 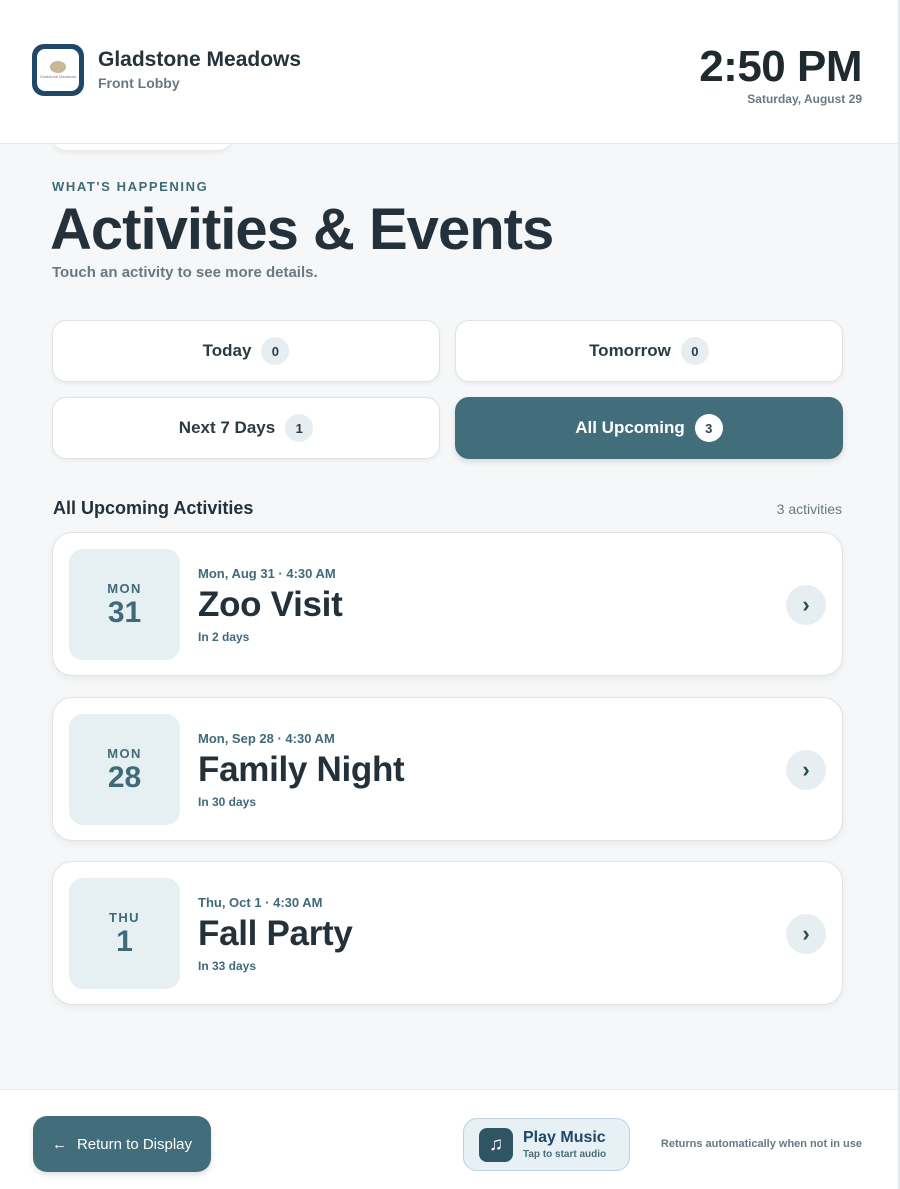 I want to click on list-count: 3 activities, so click(x=809, y=509).